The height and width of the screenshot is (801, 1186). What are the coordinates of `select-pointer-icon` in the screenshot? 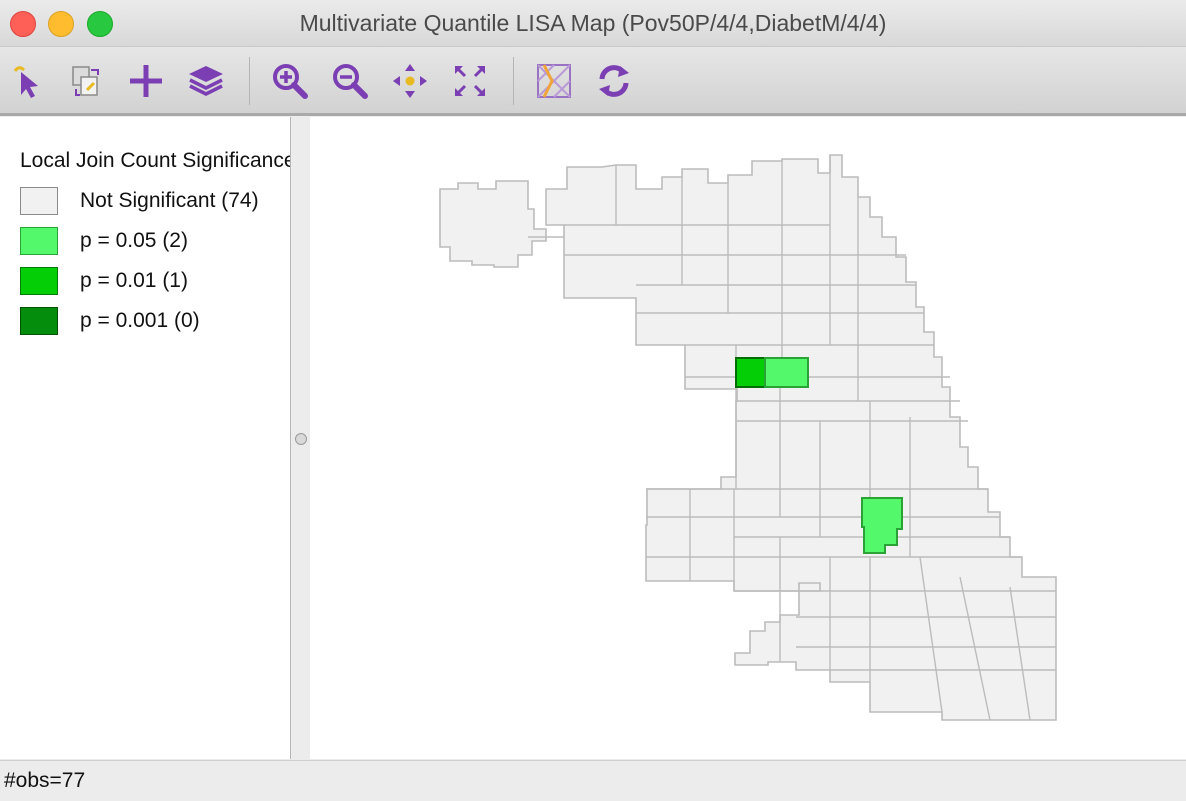 It's located at (25, 82).